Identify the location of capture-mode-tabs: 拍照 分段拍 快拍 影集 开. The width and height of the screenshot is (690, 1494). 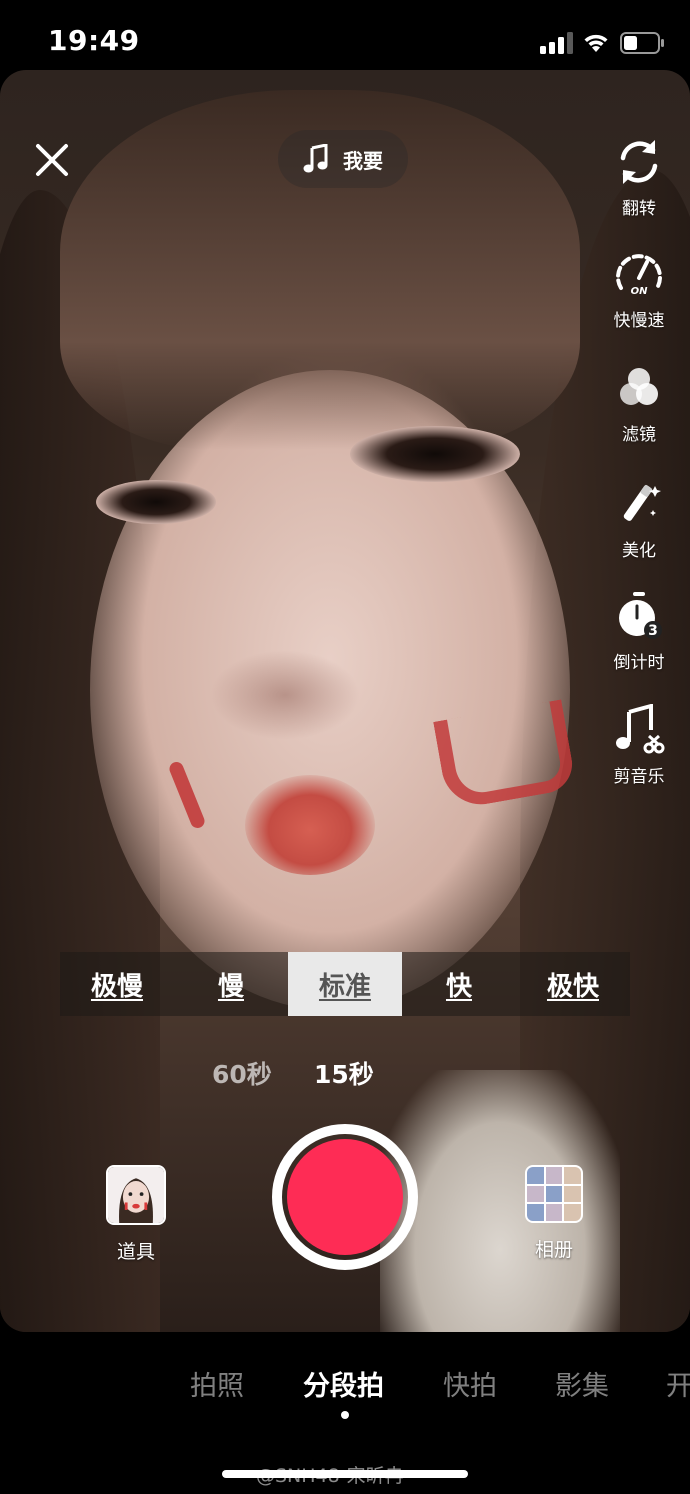
(345, 1384).